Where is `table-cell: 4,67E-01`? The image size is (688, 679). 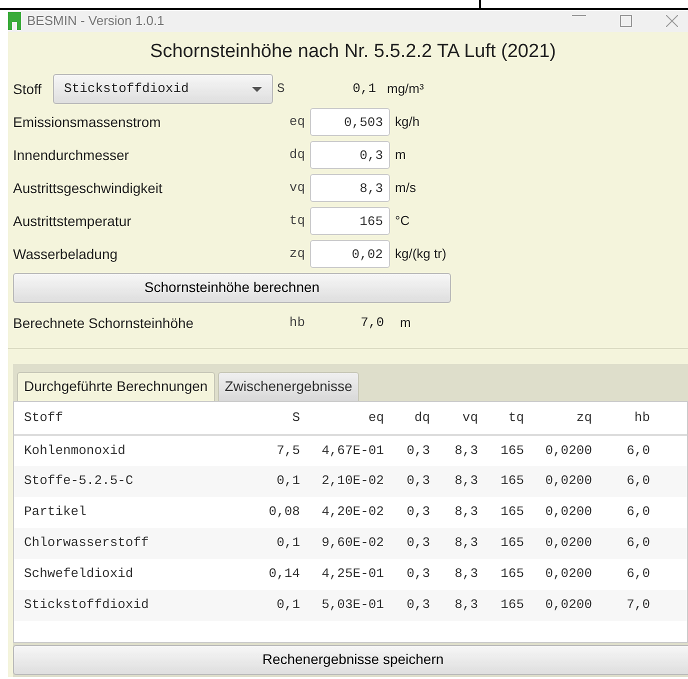
table-cell: 4,67E-01 is located at coordinates (342, 450).